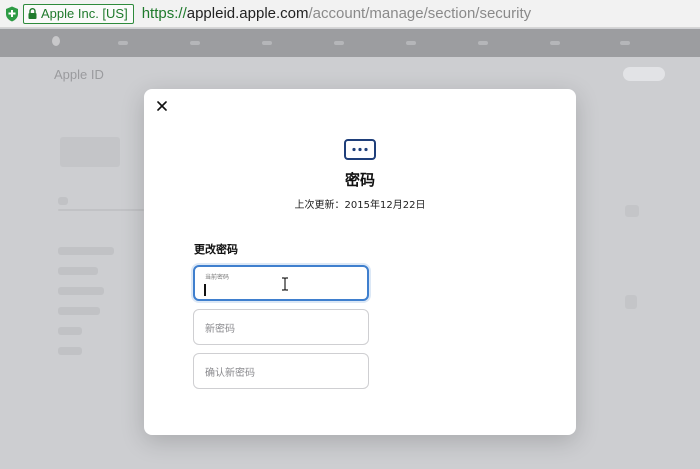 This screenshot has width=700, height=469. What do you see at coordinates (11, 13) in the screenshot?
I see `shield-icon` at bounding box center [11, 13].